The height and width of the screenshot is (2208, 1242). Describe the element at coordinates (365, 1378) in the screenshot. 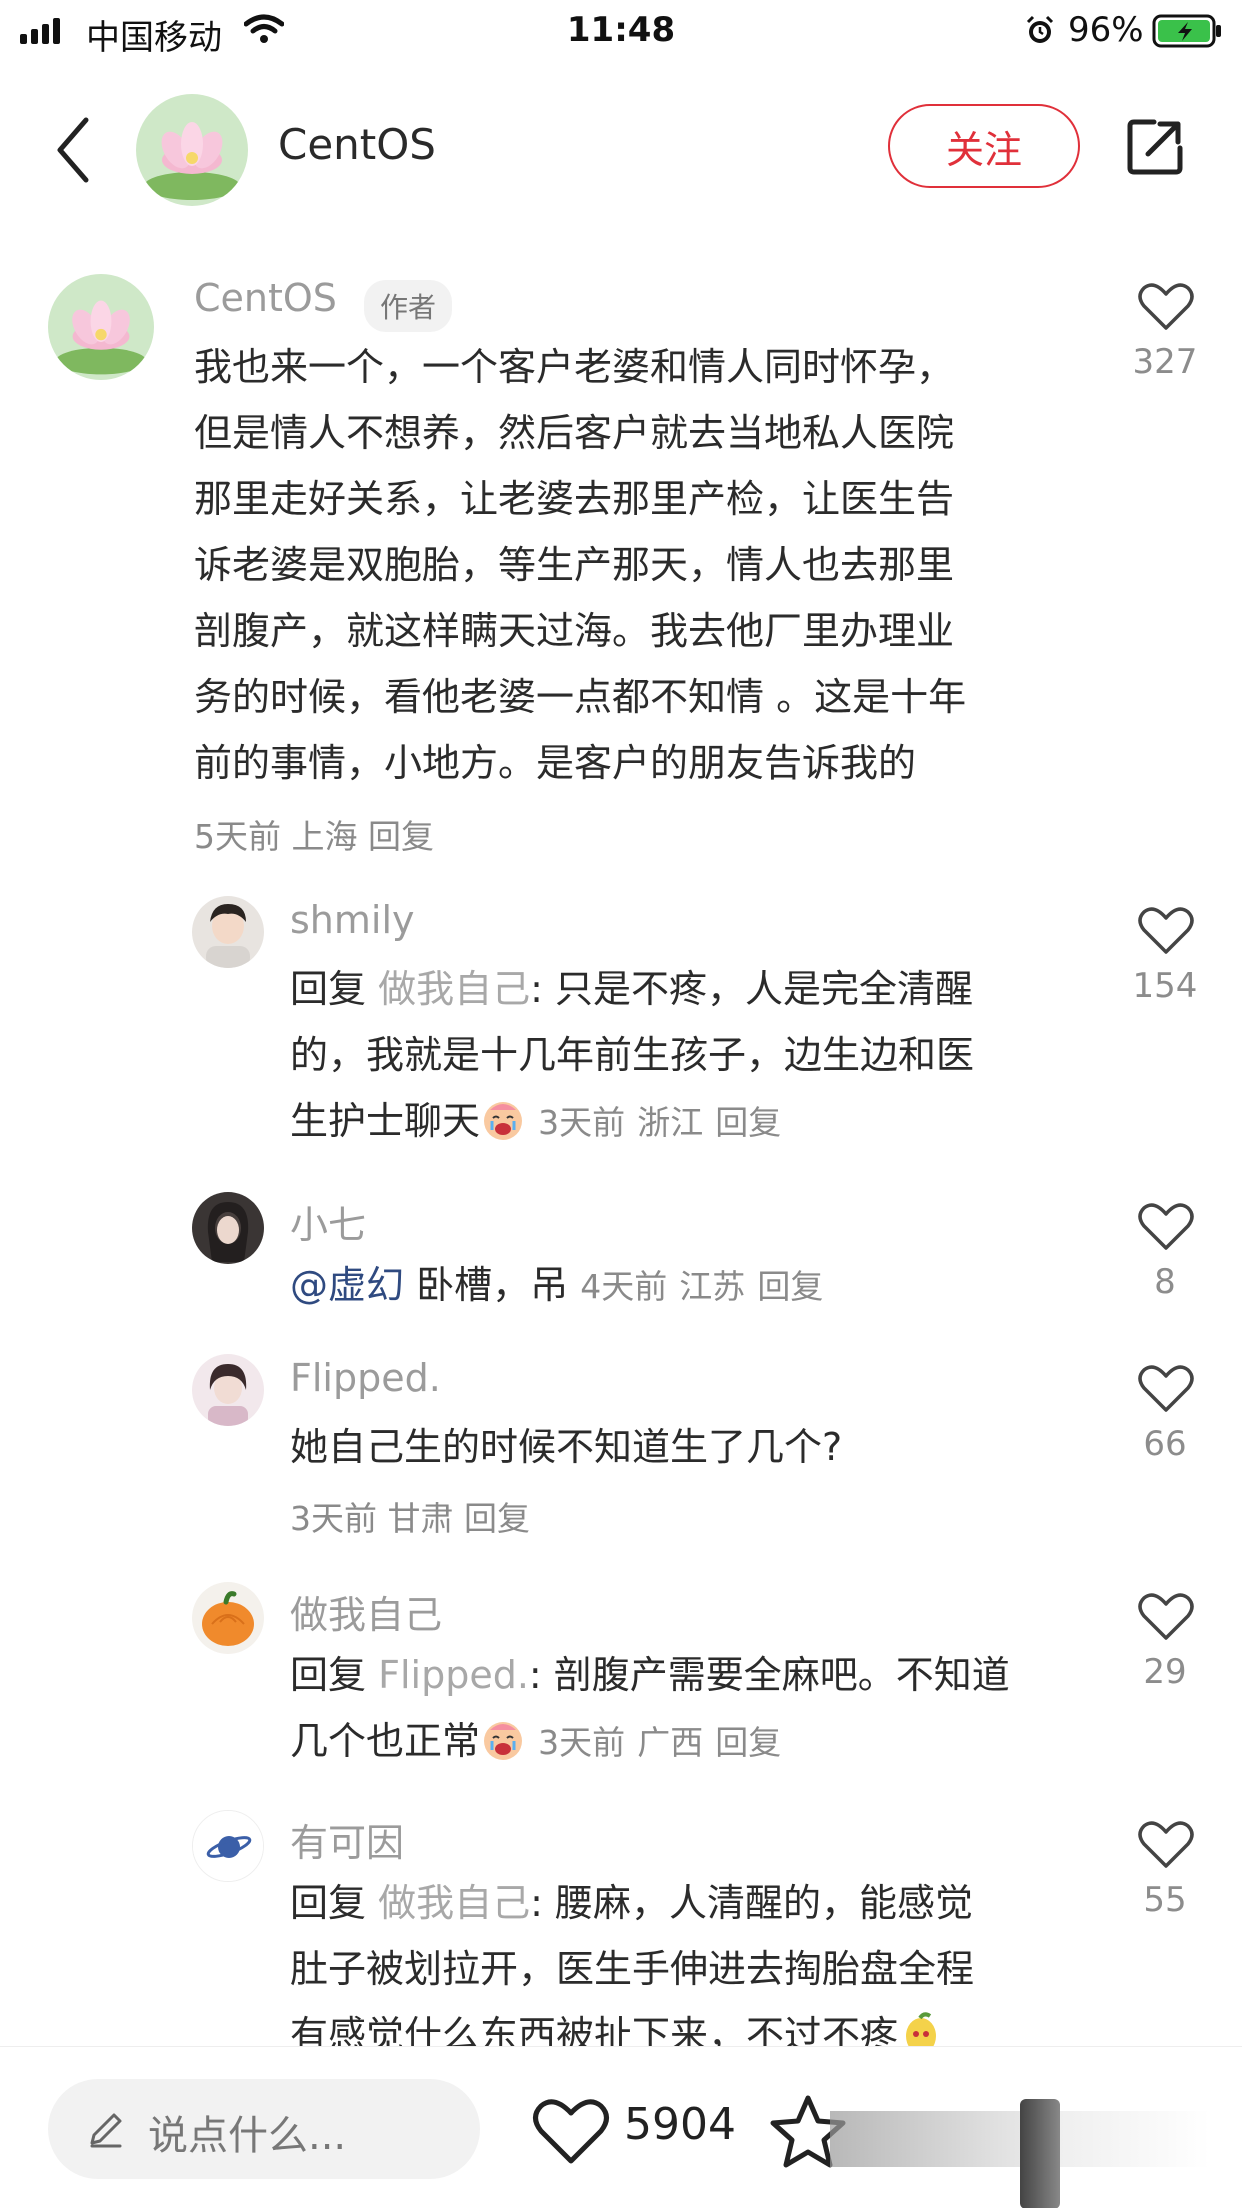

I see `commenter-name: Flipped.` at that location.